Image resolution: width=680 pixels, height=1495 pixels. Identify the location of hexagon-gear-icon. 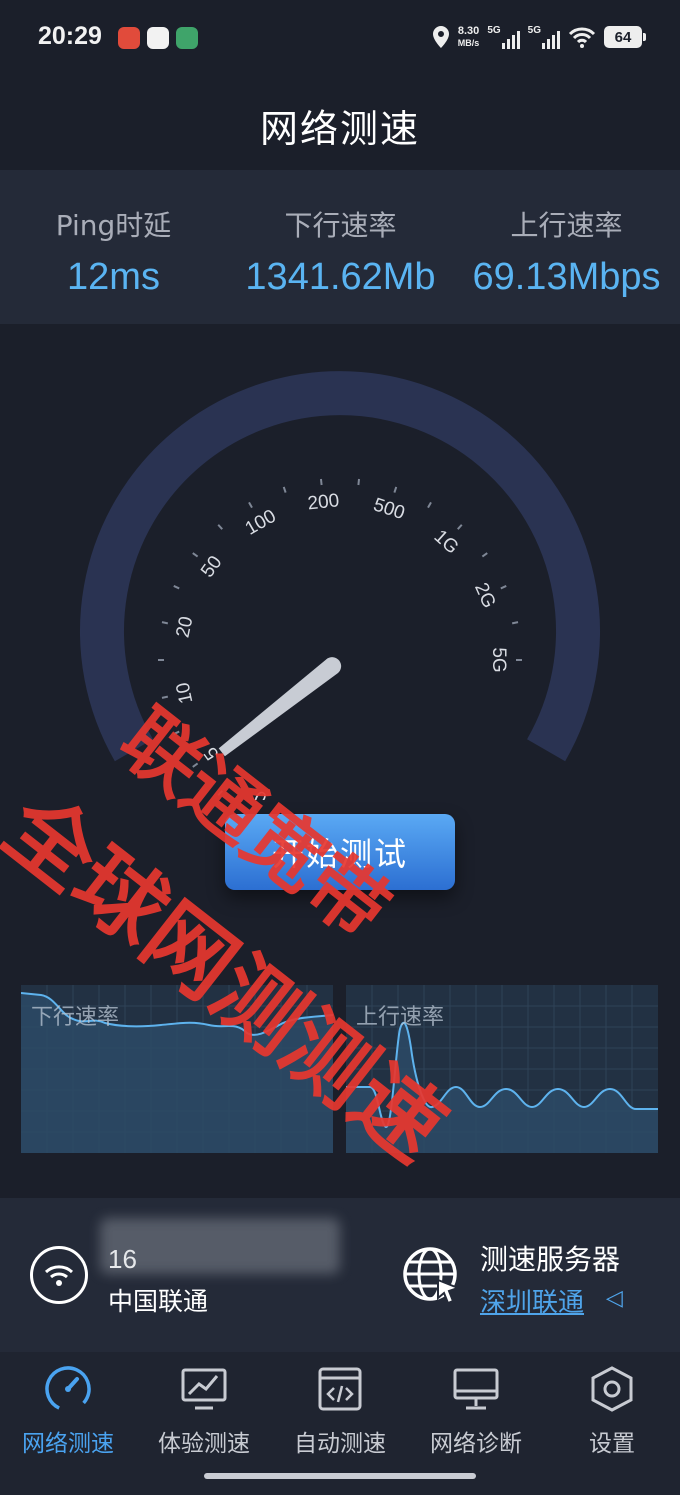
(612, 1389).